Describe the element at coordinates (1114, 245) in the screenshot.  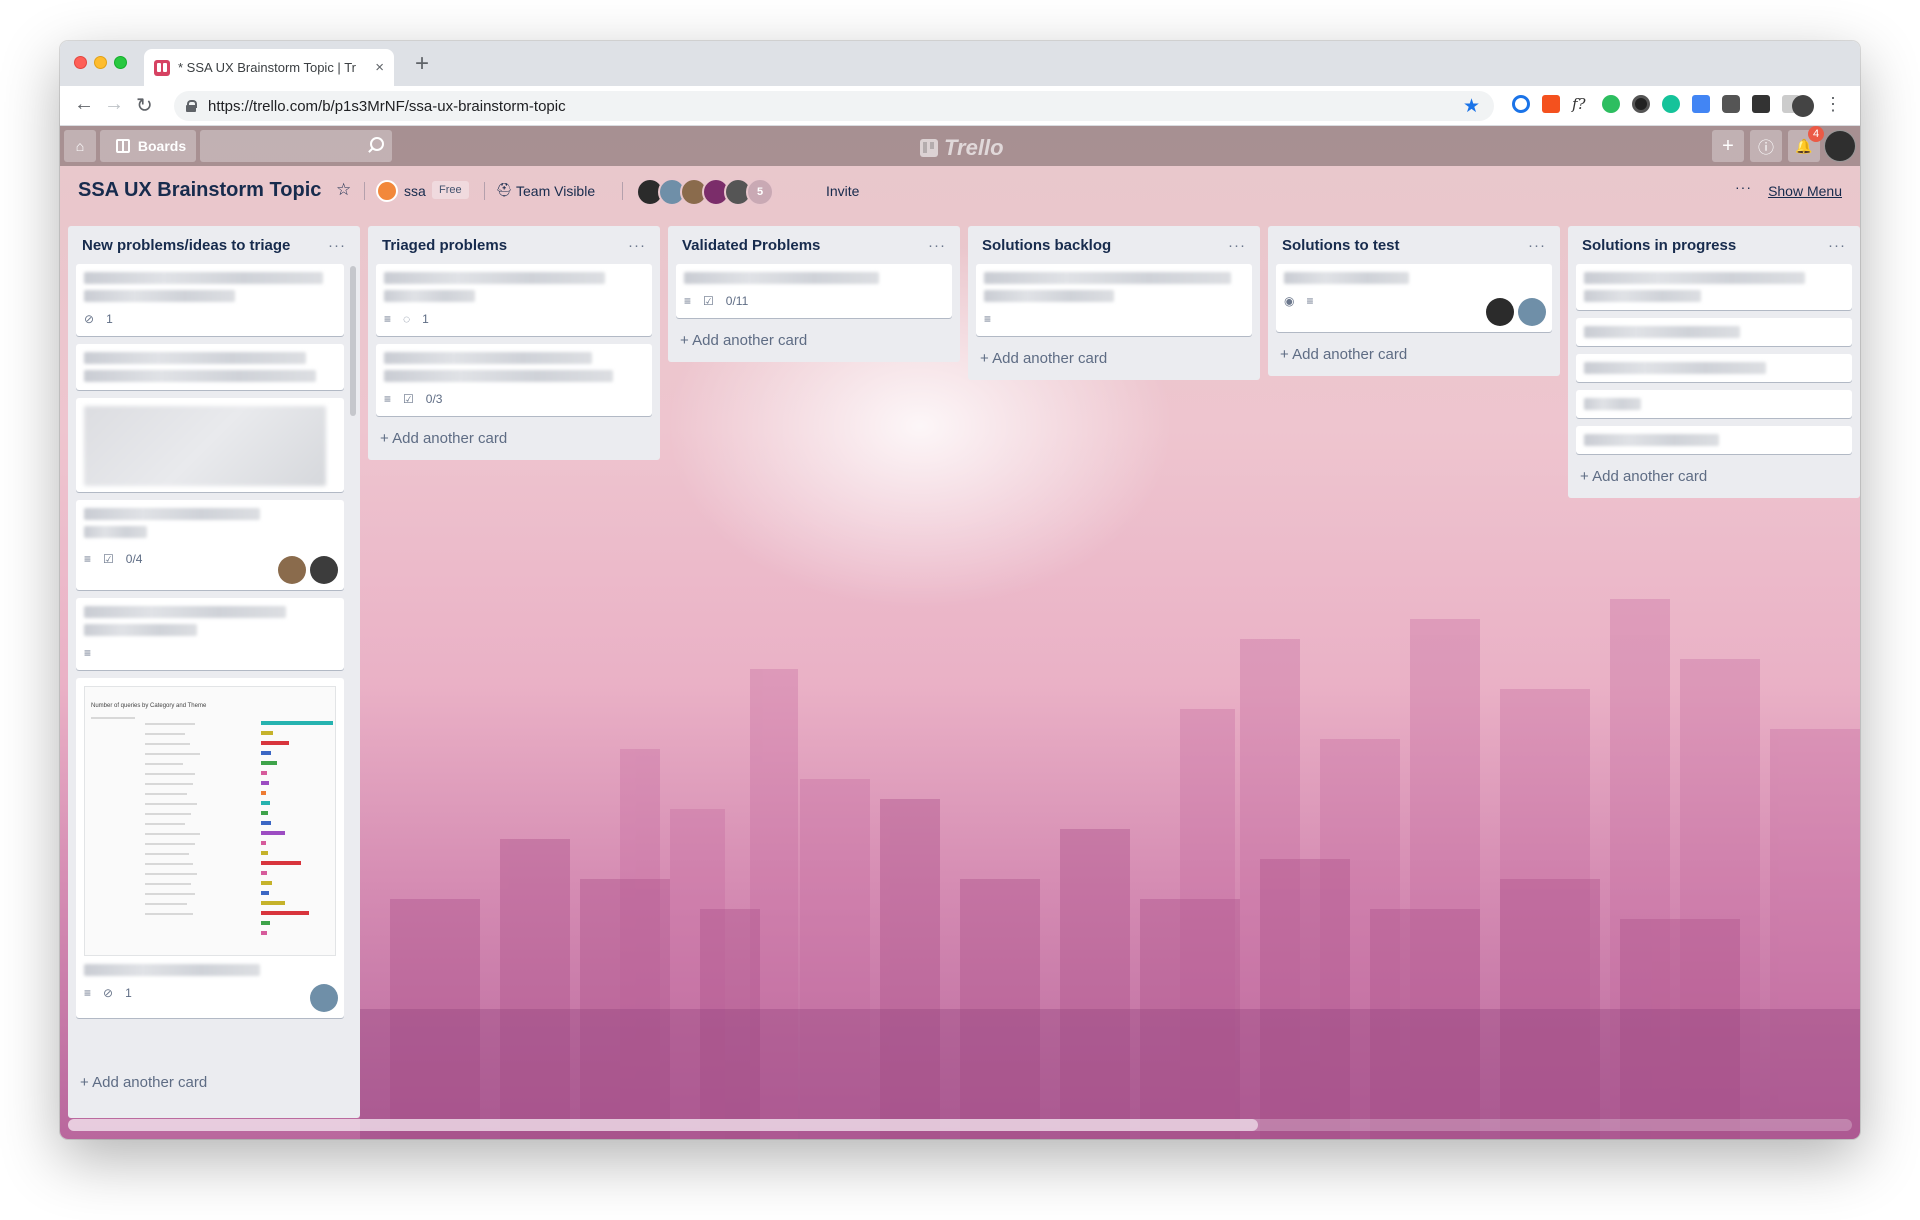
I see `list-header: Solutions backlog ···` at that location.